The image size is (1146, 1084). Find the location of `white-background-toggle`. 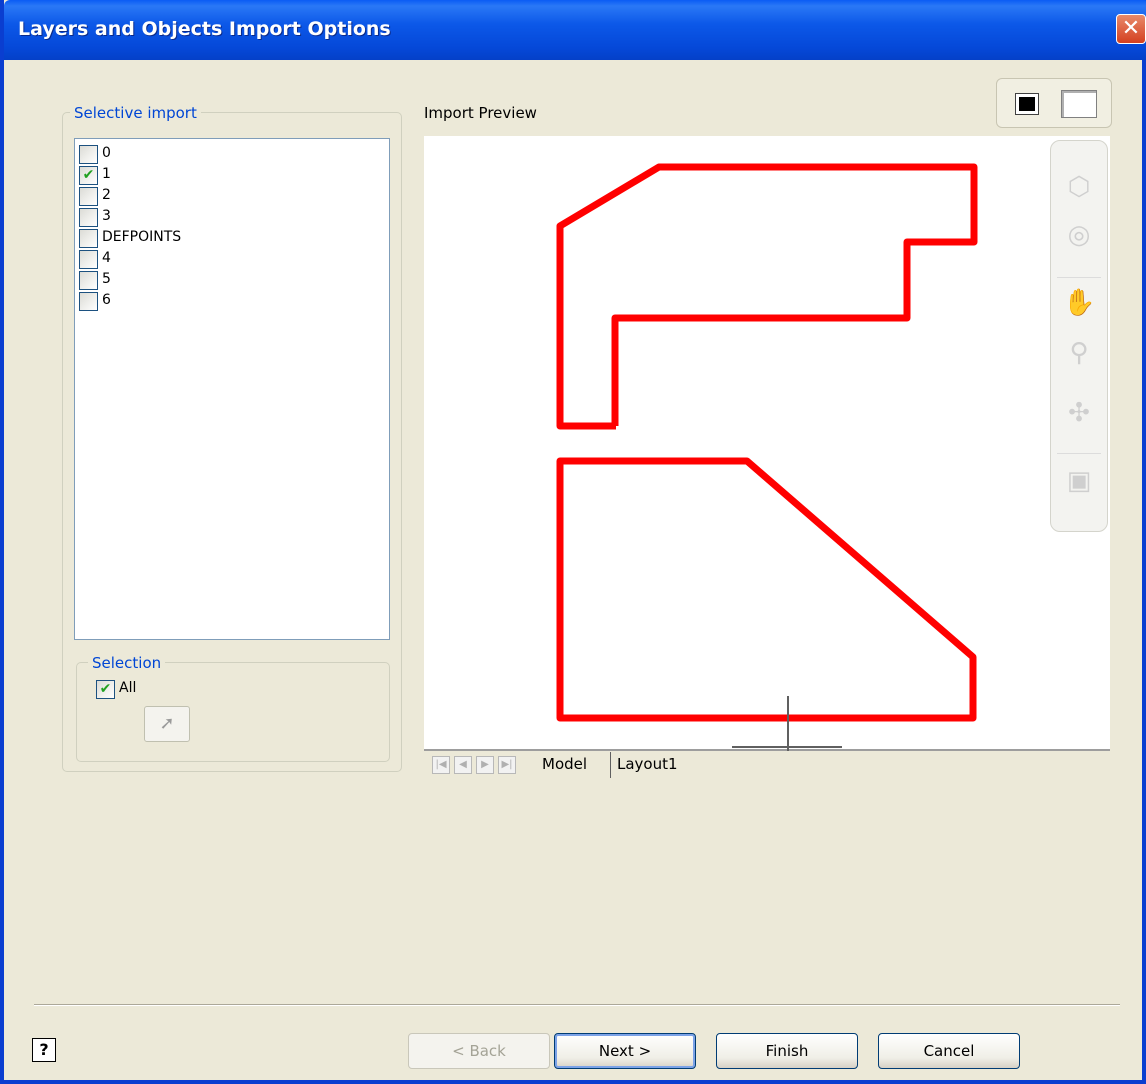

white-background-toggle is located at coordinates (1079, 104).